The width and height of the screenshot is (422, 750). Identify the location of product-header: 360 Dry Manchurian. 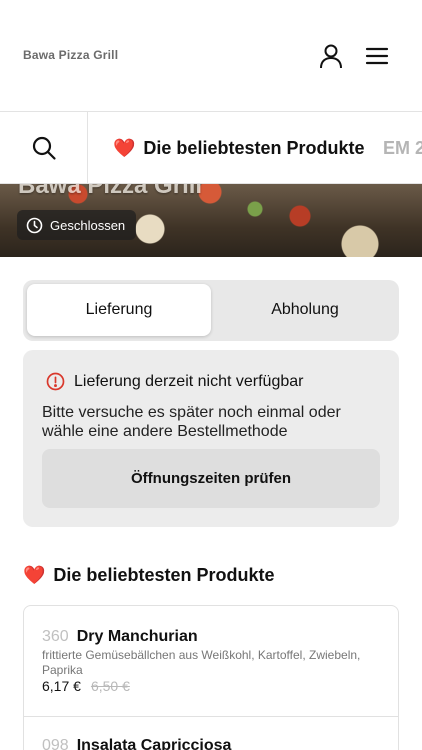
(120, 637).